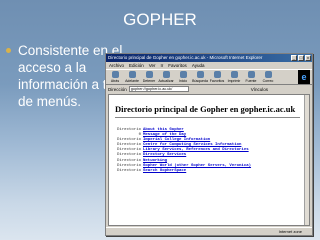  Describe the element at coordinates (251, 74) in the screenshot. I see `font-icon` at that location.